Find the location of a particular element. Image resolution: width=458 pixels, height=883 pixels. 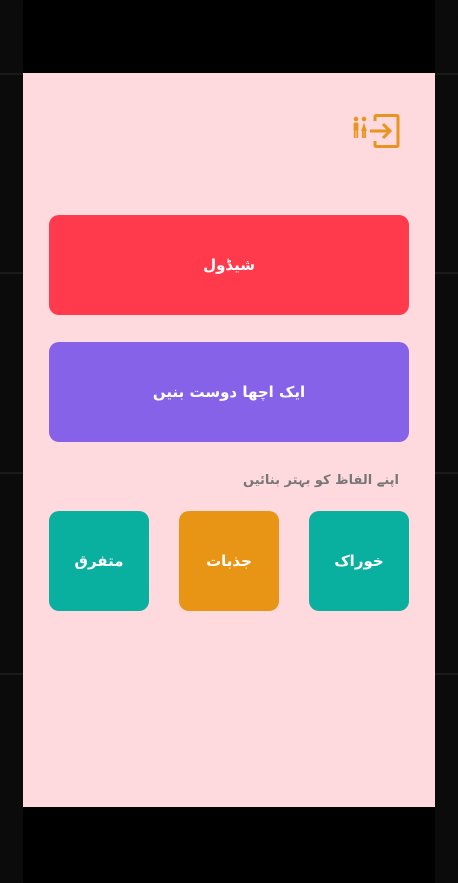

category-label: جذبات is located at coordinates (229, 561).